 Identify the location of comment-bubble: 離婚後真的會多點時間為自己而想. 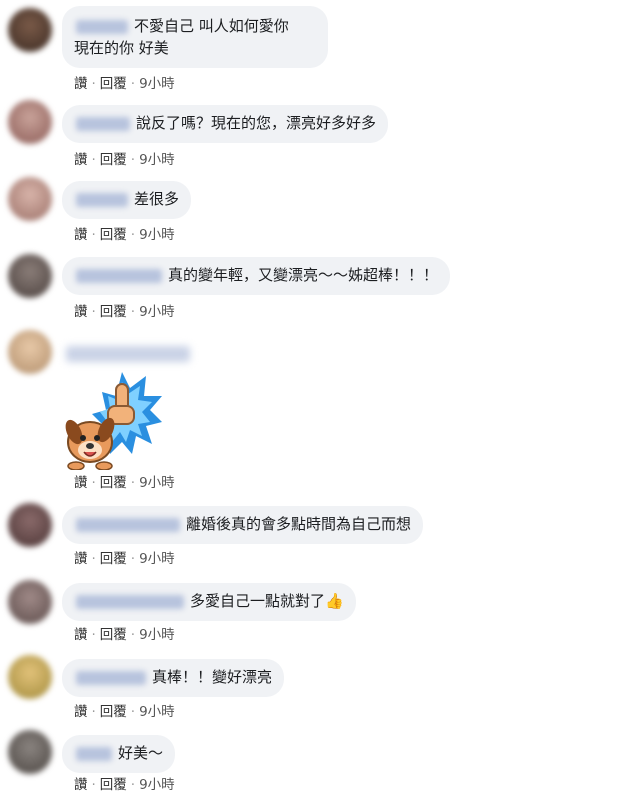
(243, 525).